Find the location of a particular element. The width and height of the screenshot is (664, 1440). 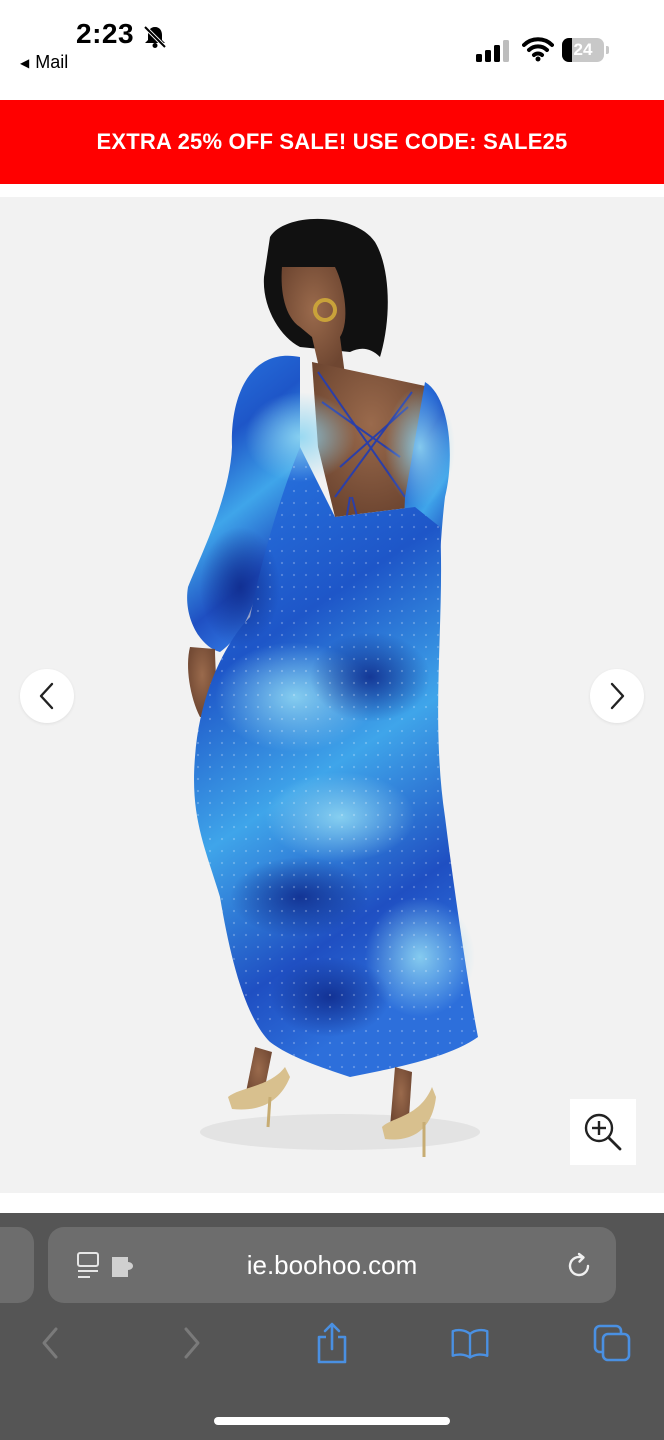

chevron-right-icon is located at coordinates (617, 696).